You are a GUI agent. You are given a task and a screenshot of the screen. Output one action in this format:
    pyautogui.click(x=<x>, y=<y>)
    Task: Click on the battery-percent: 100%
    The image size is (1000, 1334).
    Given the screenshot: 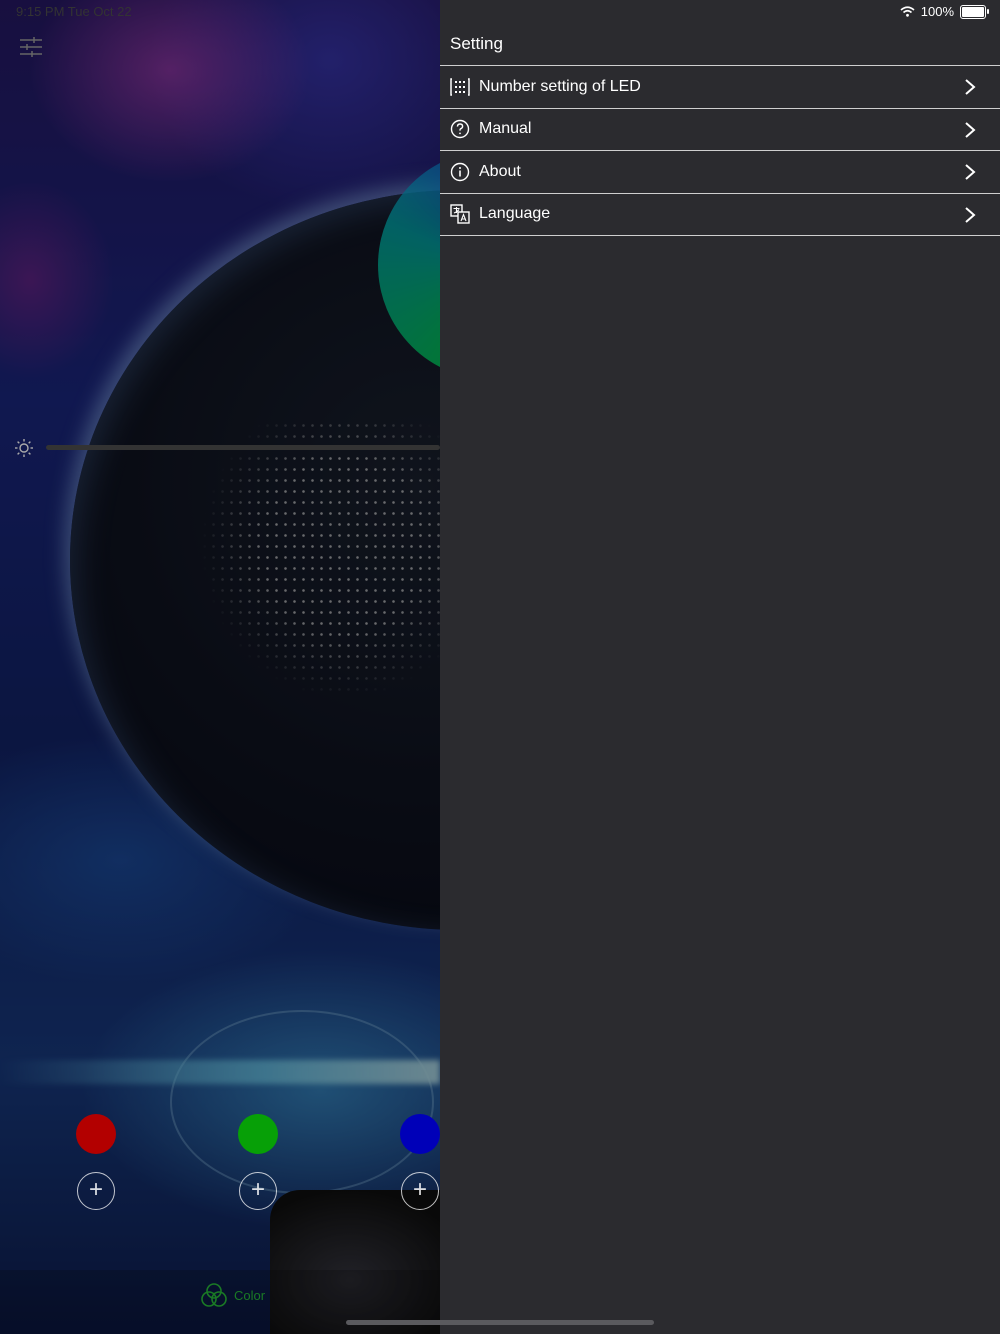 What is the action you would take?
    pyautogui.click(x=937, y=11)
    